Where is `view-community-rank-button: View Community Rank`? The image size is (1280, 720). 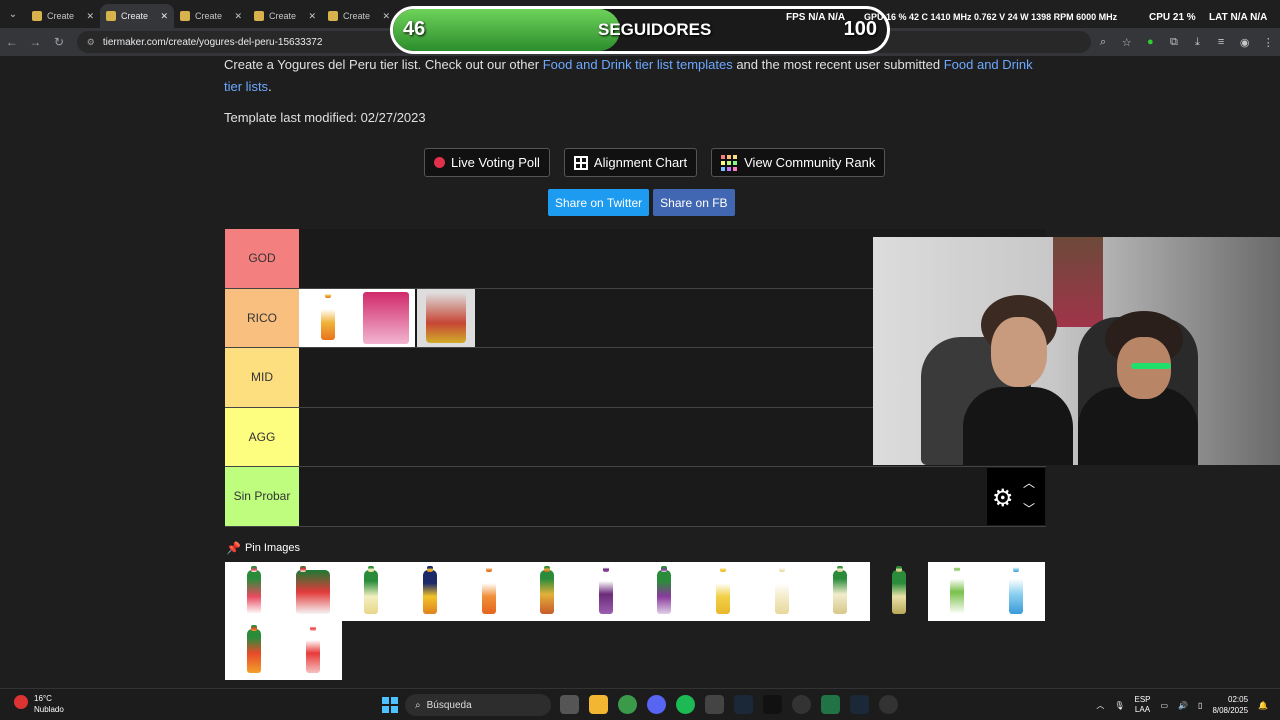
view-community-rank-button: View Community Rank is located at coordinates (798, 162).